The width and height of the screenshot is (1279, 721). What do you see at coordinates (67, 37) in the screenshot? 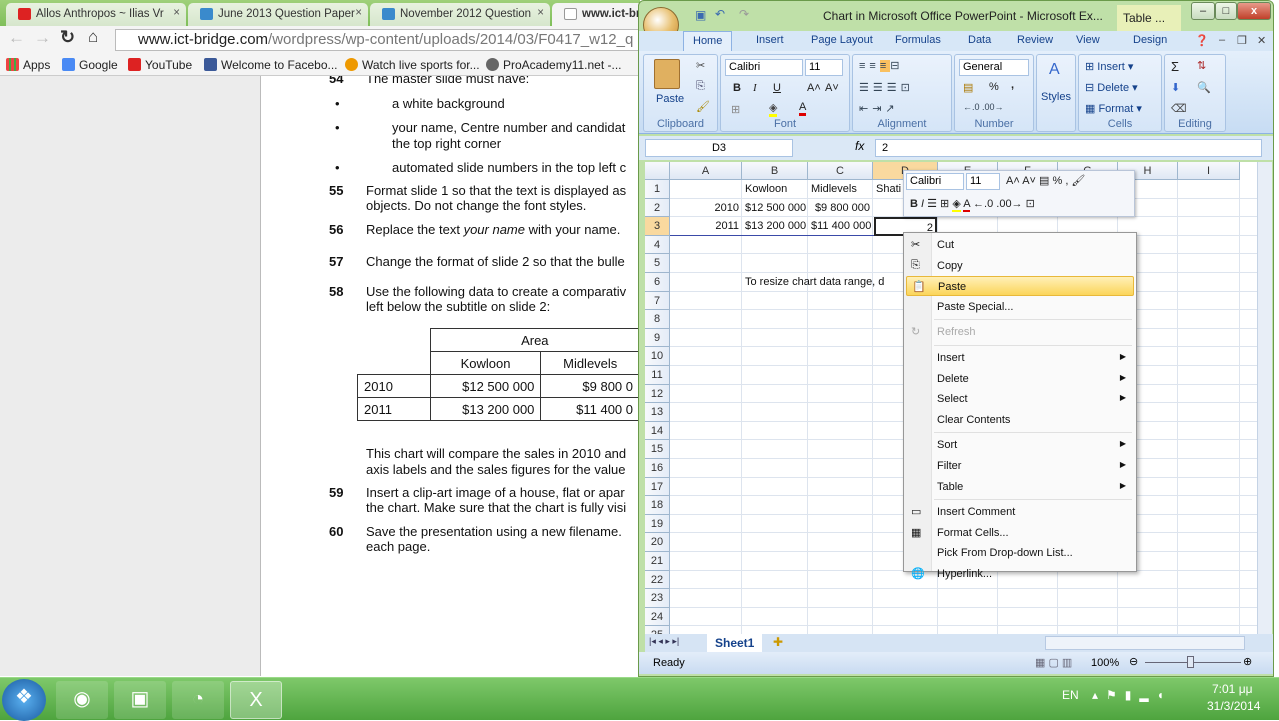
I see `reload-icon: ↻` at bounding box center [67, 37].